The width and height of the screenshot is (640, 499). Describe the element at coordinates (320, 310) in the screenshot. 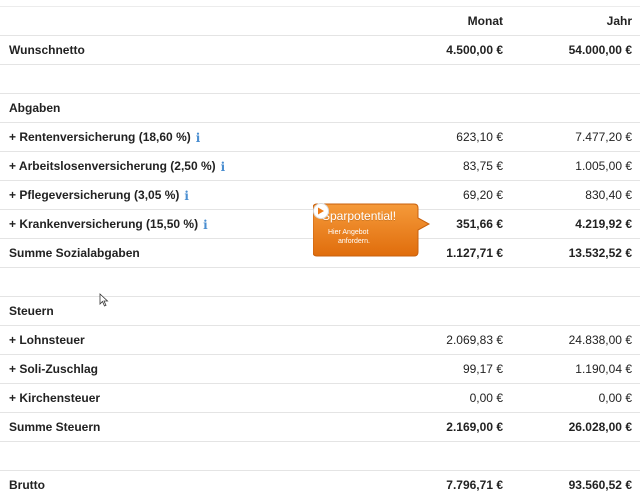

I see `table-row: Steuern` at that location.